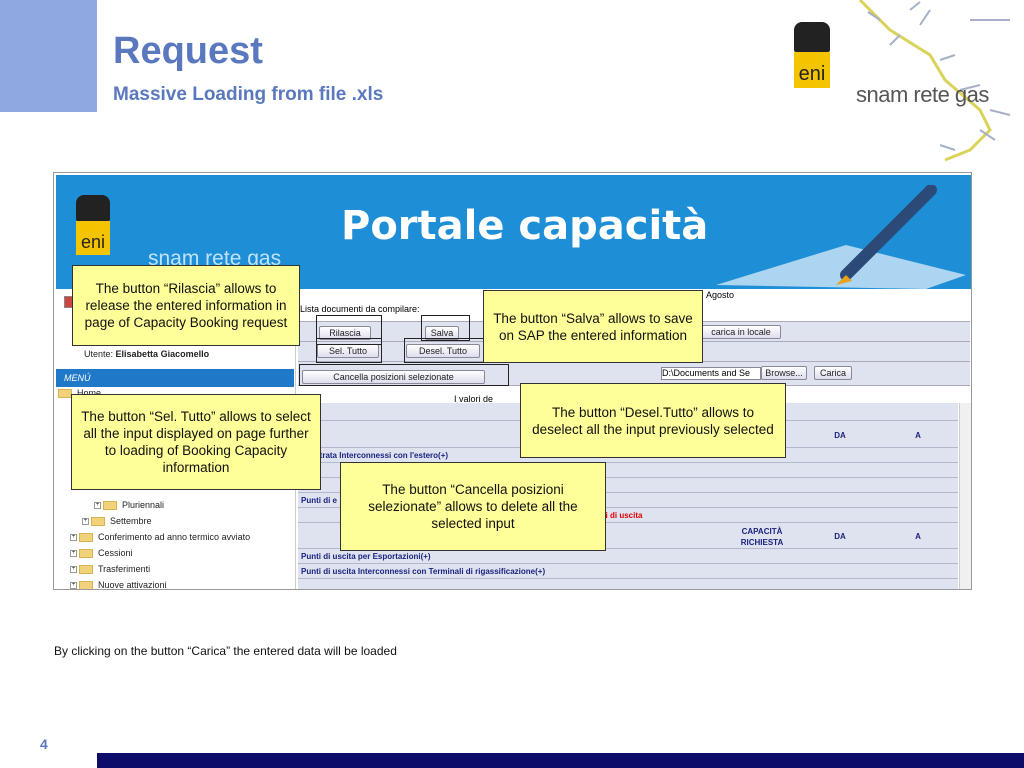 This screenshot has width=1024, height=768. I want to click on highlight-cancella, so click(404, 375).